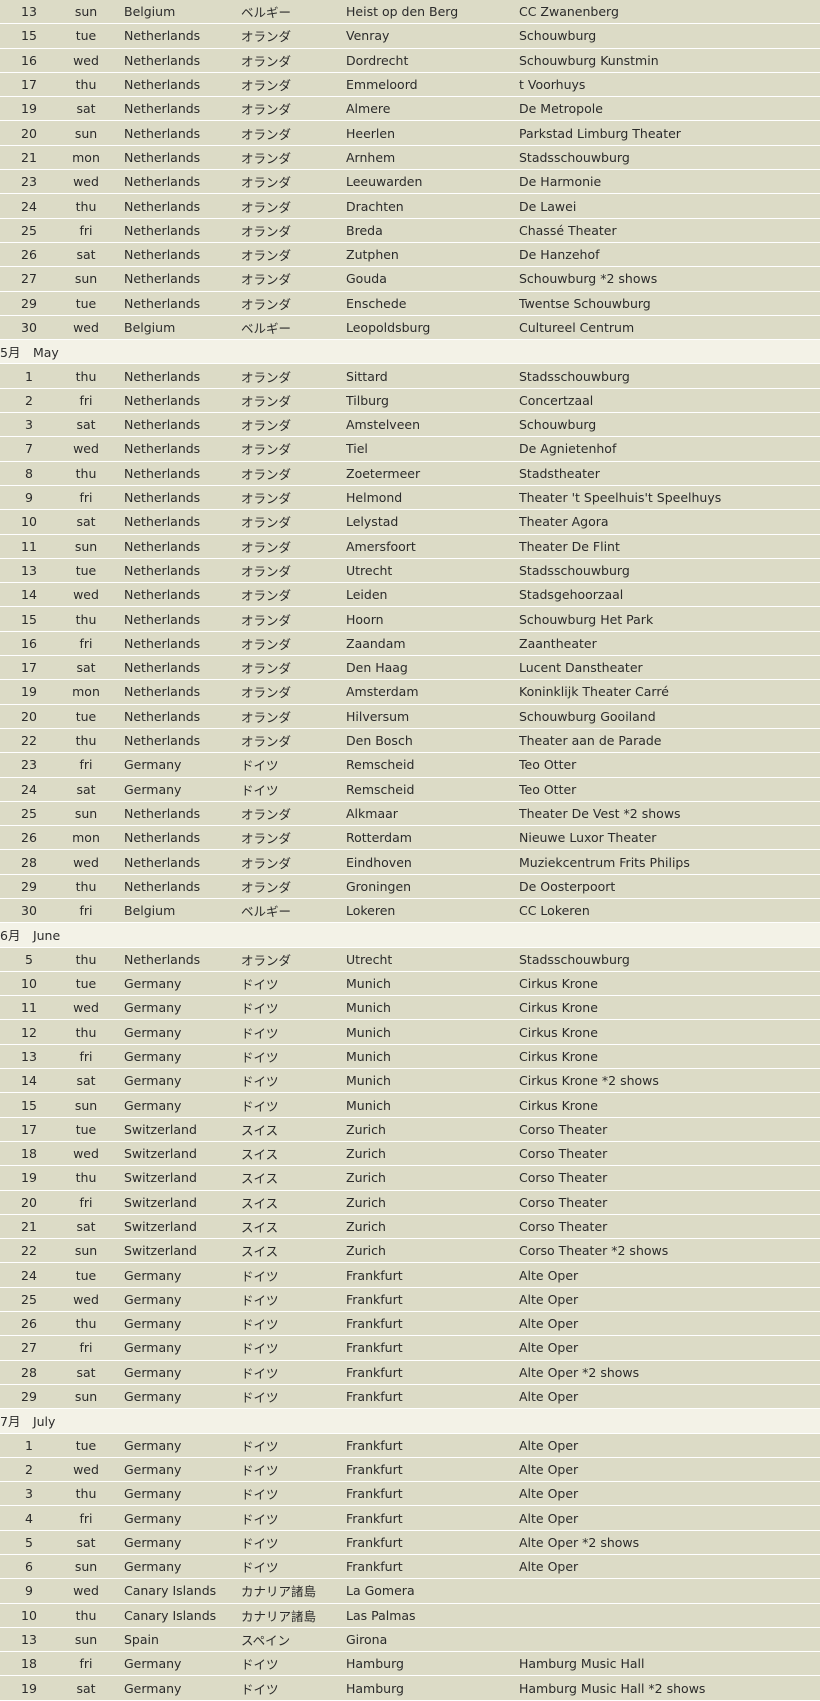 The image size is (820, 1701). What do you see at coordinates (432, 85) in the screenshot?
I see `city-cell: Emmeloord` at bounding box center [432, 85].